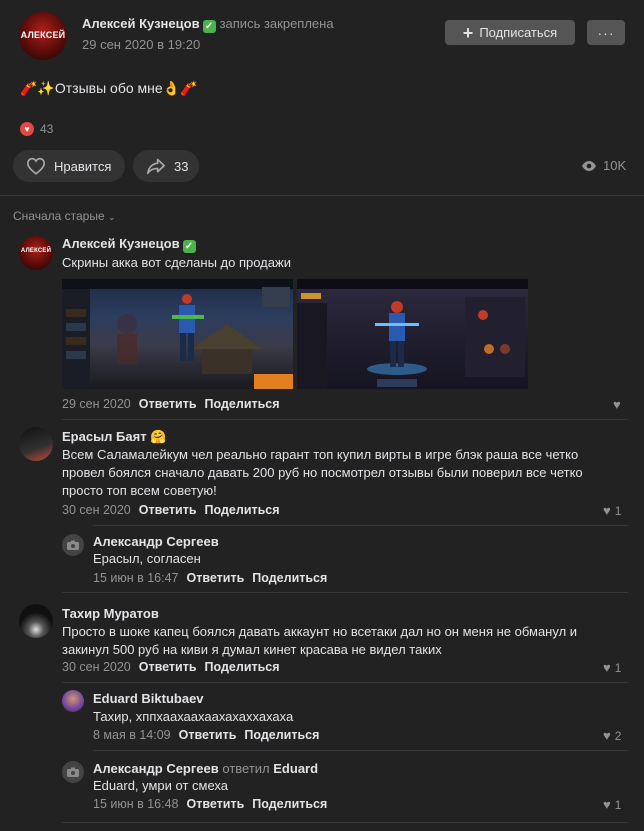 The image size is (644, 831). Describe the element at coordinates (166, 166) in the screenshot. I see `share-button: 33` at that location.